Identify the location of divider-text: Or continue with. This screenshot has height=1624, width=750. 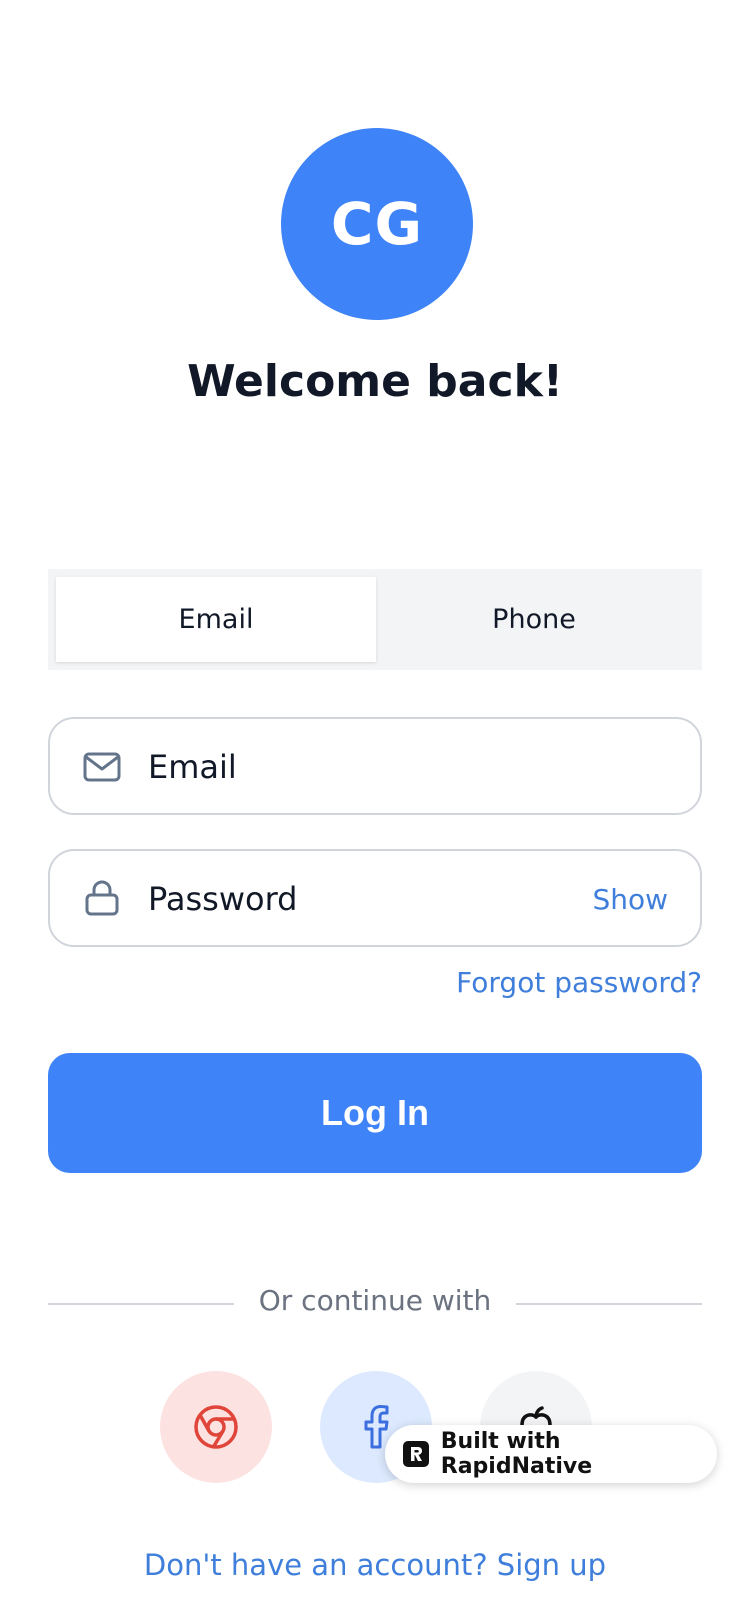
(375, 1300).